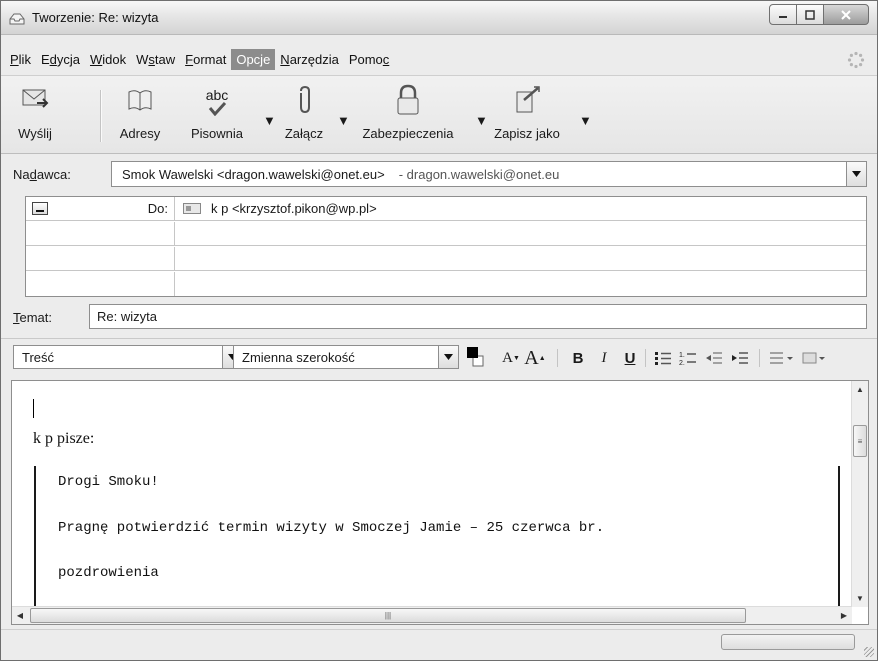  What do you see at coordinates (20, 59) in the screenshot?
I see `menu-plik: Plik` at bounding box center [20, 59].